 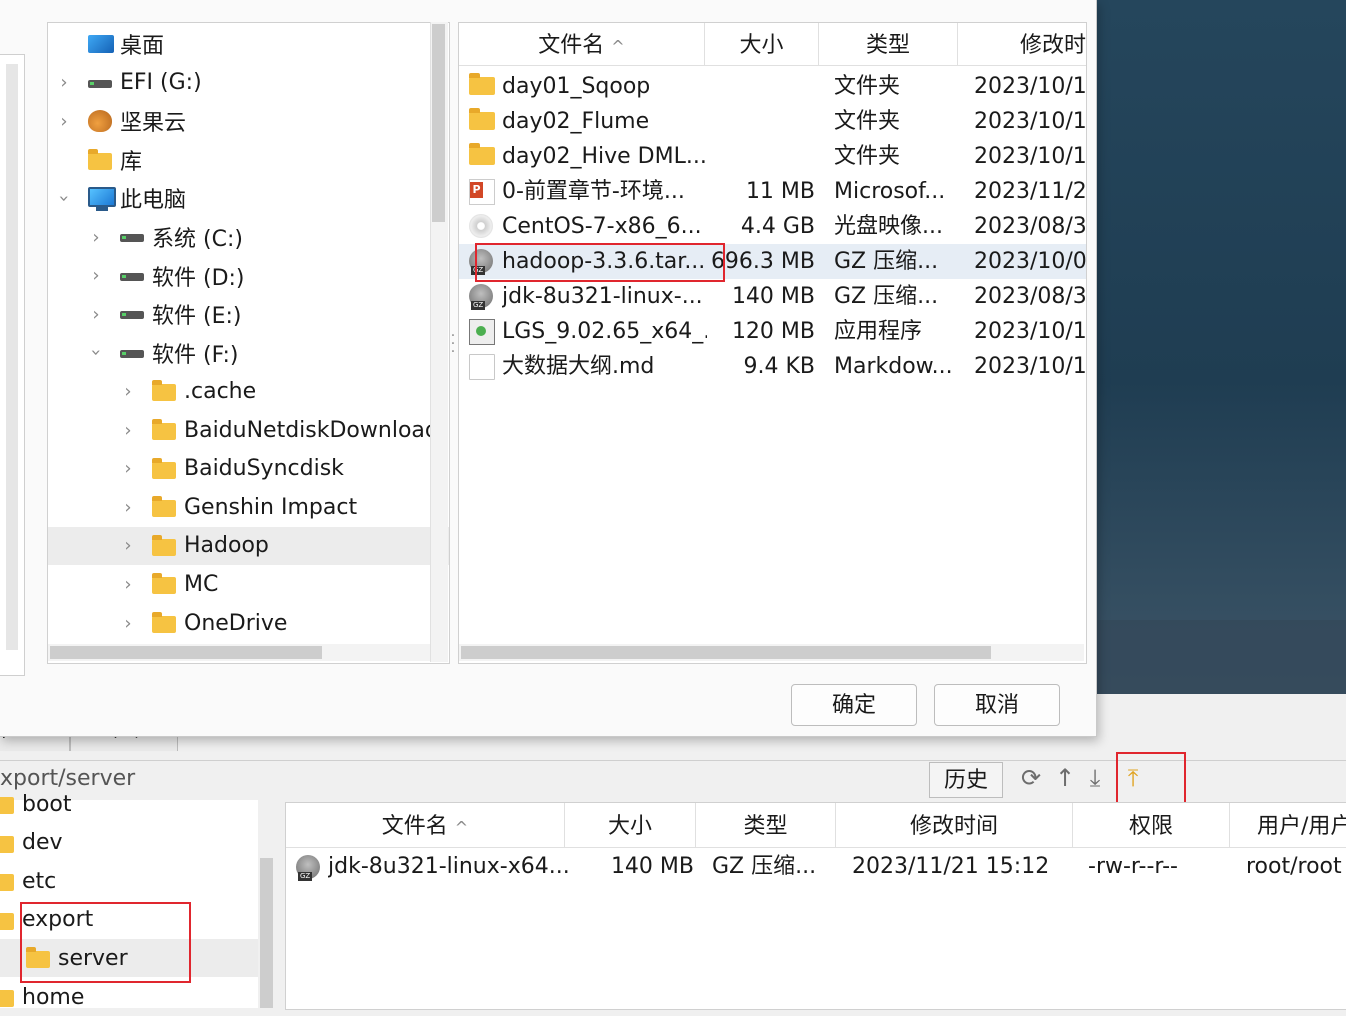 I want to click on tree-item: 桌面, so click(x=243, y=44).